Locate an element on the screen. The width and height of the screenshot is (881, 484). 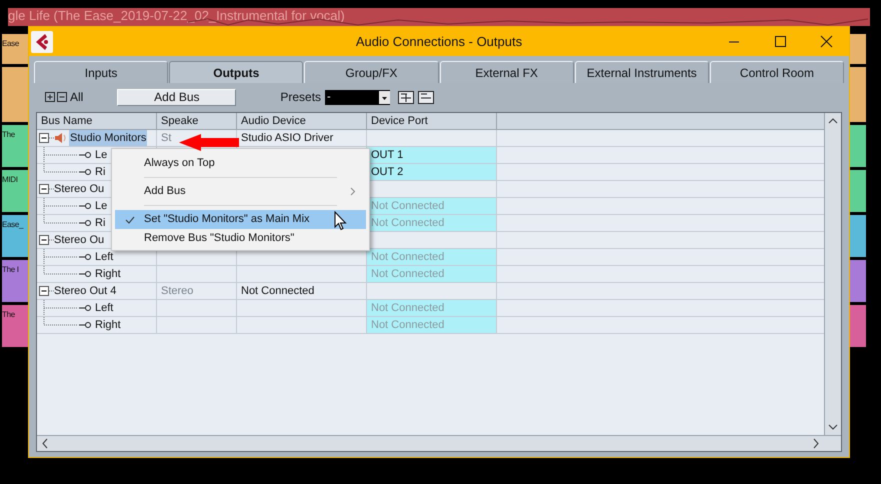
track-title: gle Life (The Ease_2019-07-22_02_Instrumental for vocal) is located at coordinates (176, 16).